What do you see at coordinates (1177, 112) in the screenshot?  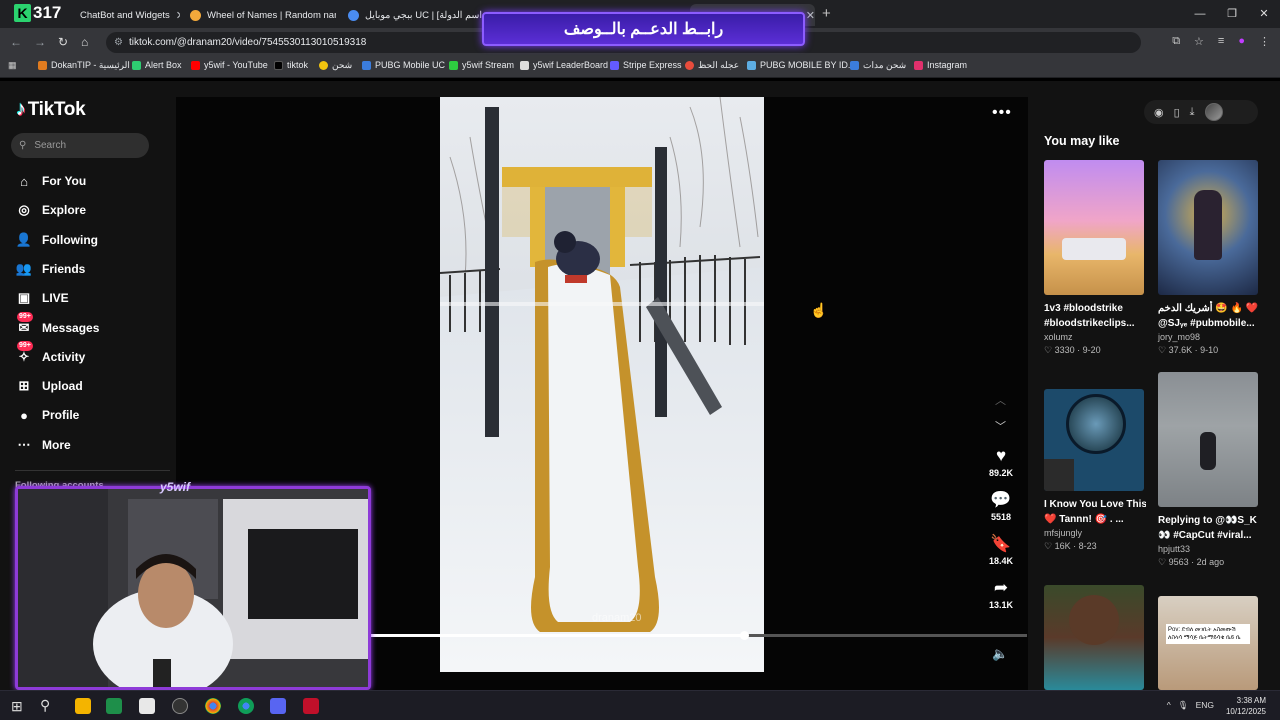 I see `phone-icon: ▯` at bounding box center [1177, 112].